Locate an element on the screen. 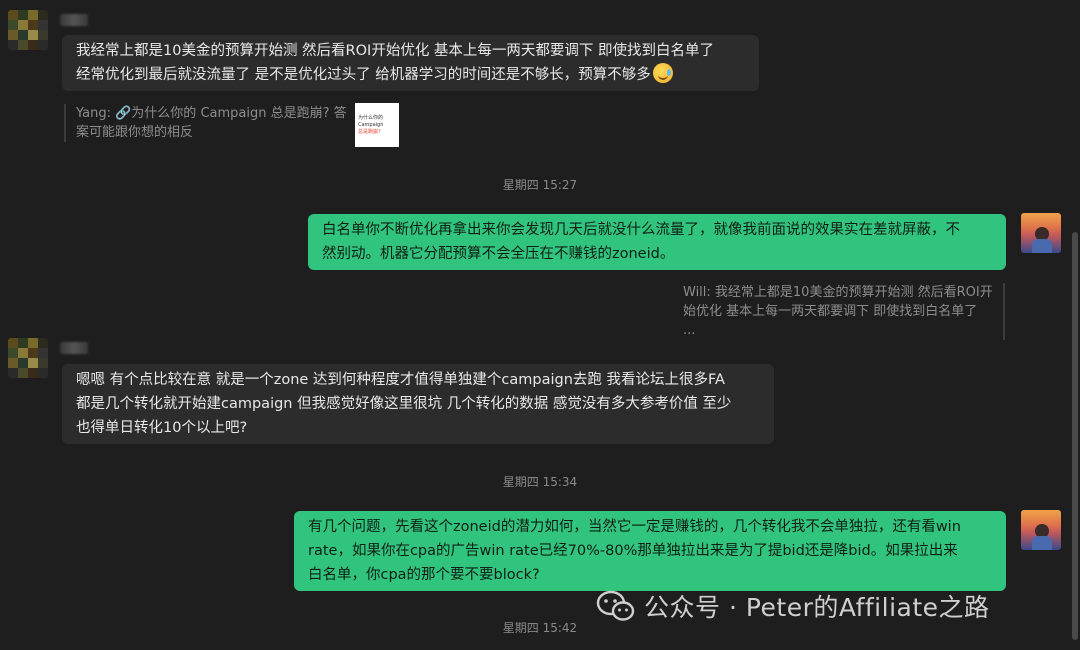  message-text-line: 白名单，你cpa的那个要不要block? is located at coordinates (424, 575).